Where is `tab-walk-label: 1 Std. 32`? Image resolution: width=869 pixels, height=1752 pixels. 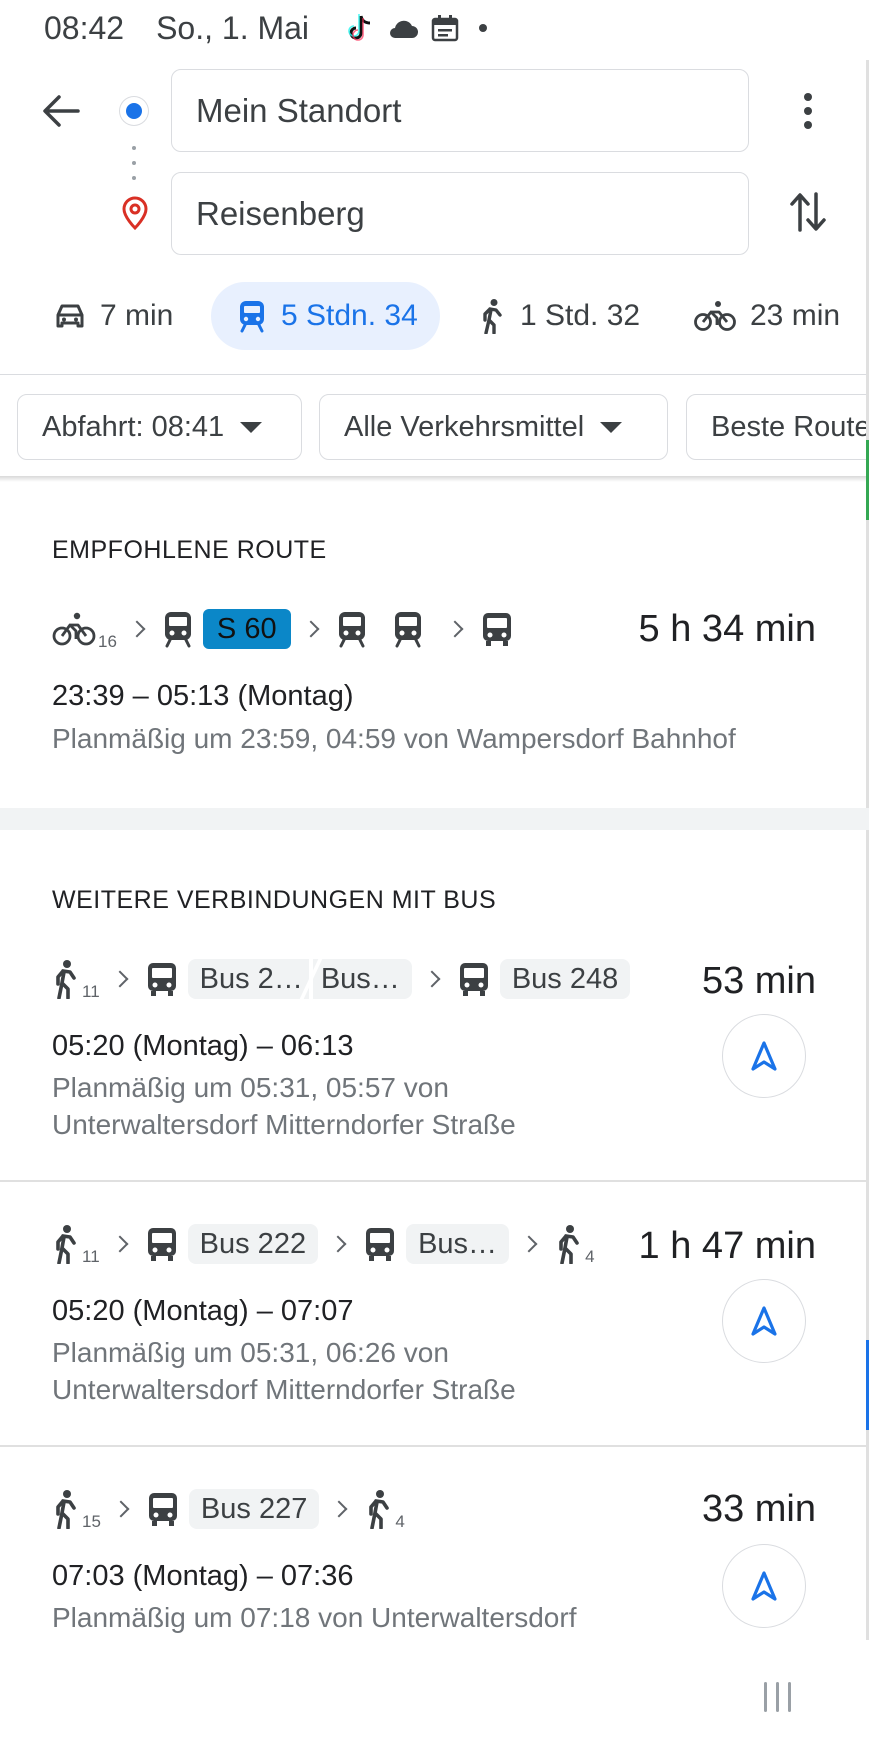
tab-walk-label: 1 Std. 32 is located at coordinates (580, 315).